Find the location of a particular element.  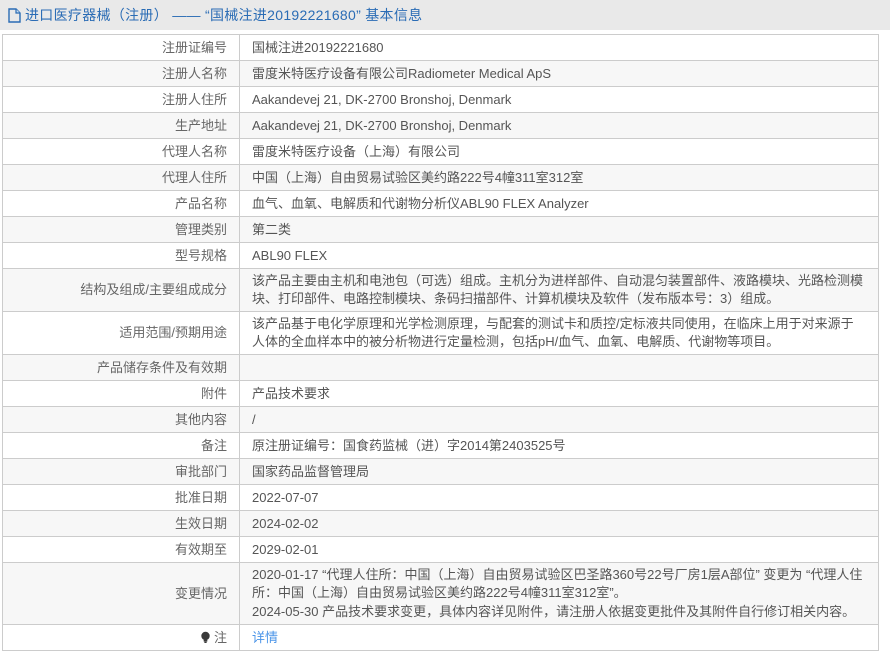

row-value: / is located at coordinates (254, 419).